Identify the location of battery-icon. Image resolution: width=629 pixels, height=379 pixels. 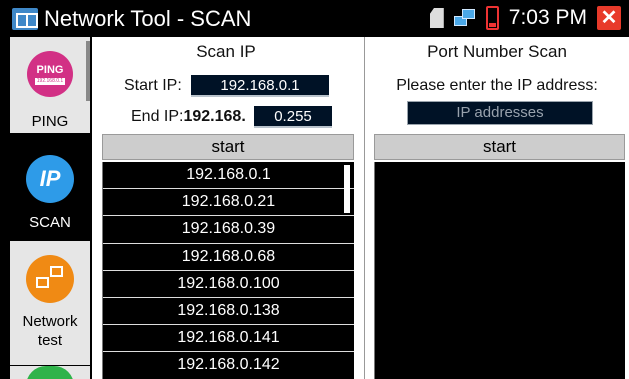
(492, 18).